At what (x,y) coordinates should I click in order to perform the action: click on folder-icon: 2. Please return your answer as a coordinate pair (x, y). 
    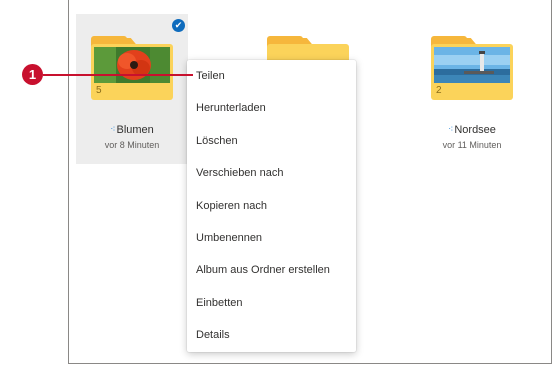
    Looking at the image, I should click on (472, 68).